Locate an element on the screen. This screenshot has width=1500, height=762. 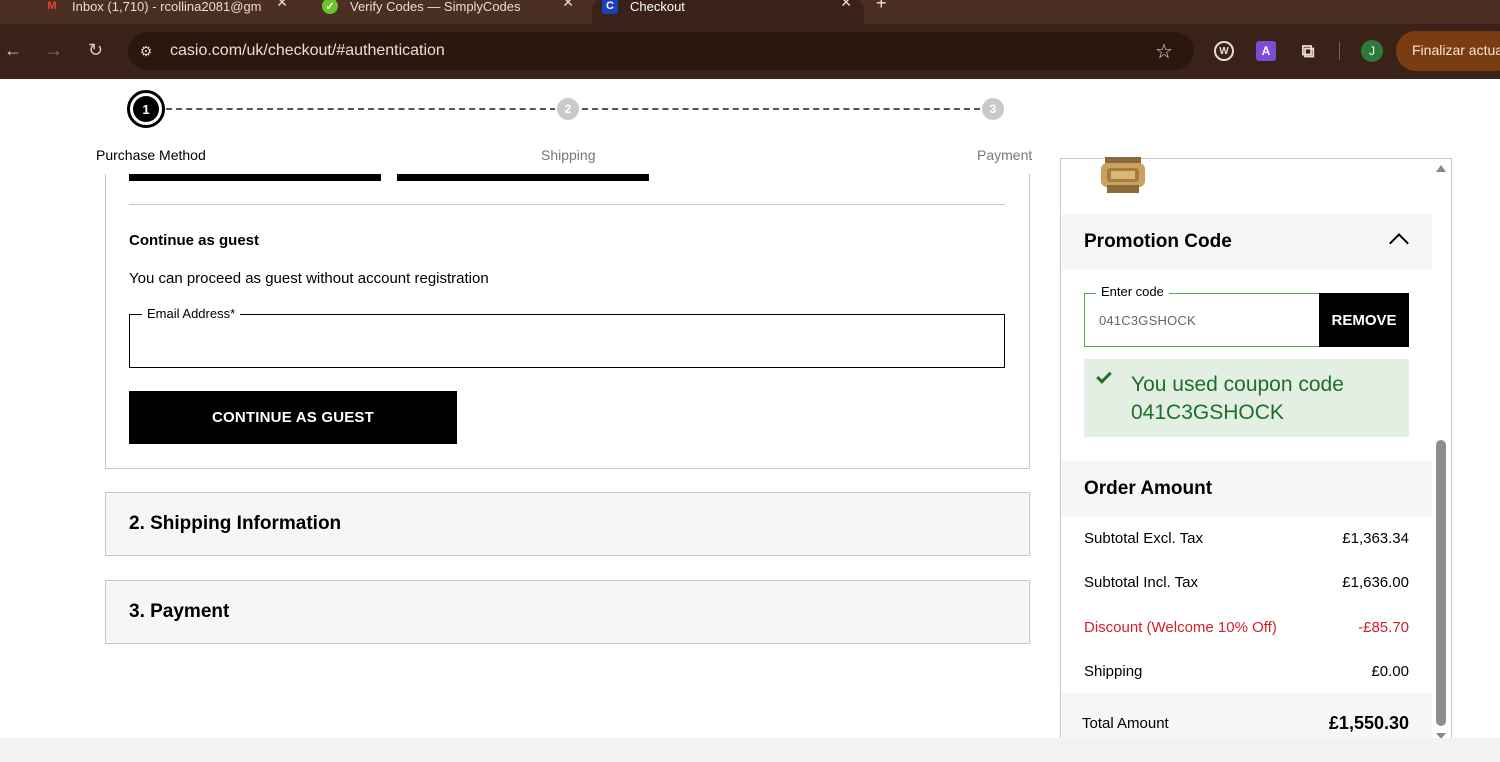
sidebar-scroll-thumb is located at coordinates (1441, 583).